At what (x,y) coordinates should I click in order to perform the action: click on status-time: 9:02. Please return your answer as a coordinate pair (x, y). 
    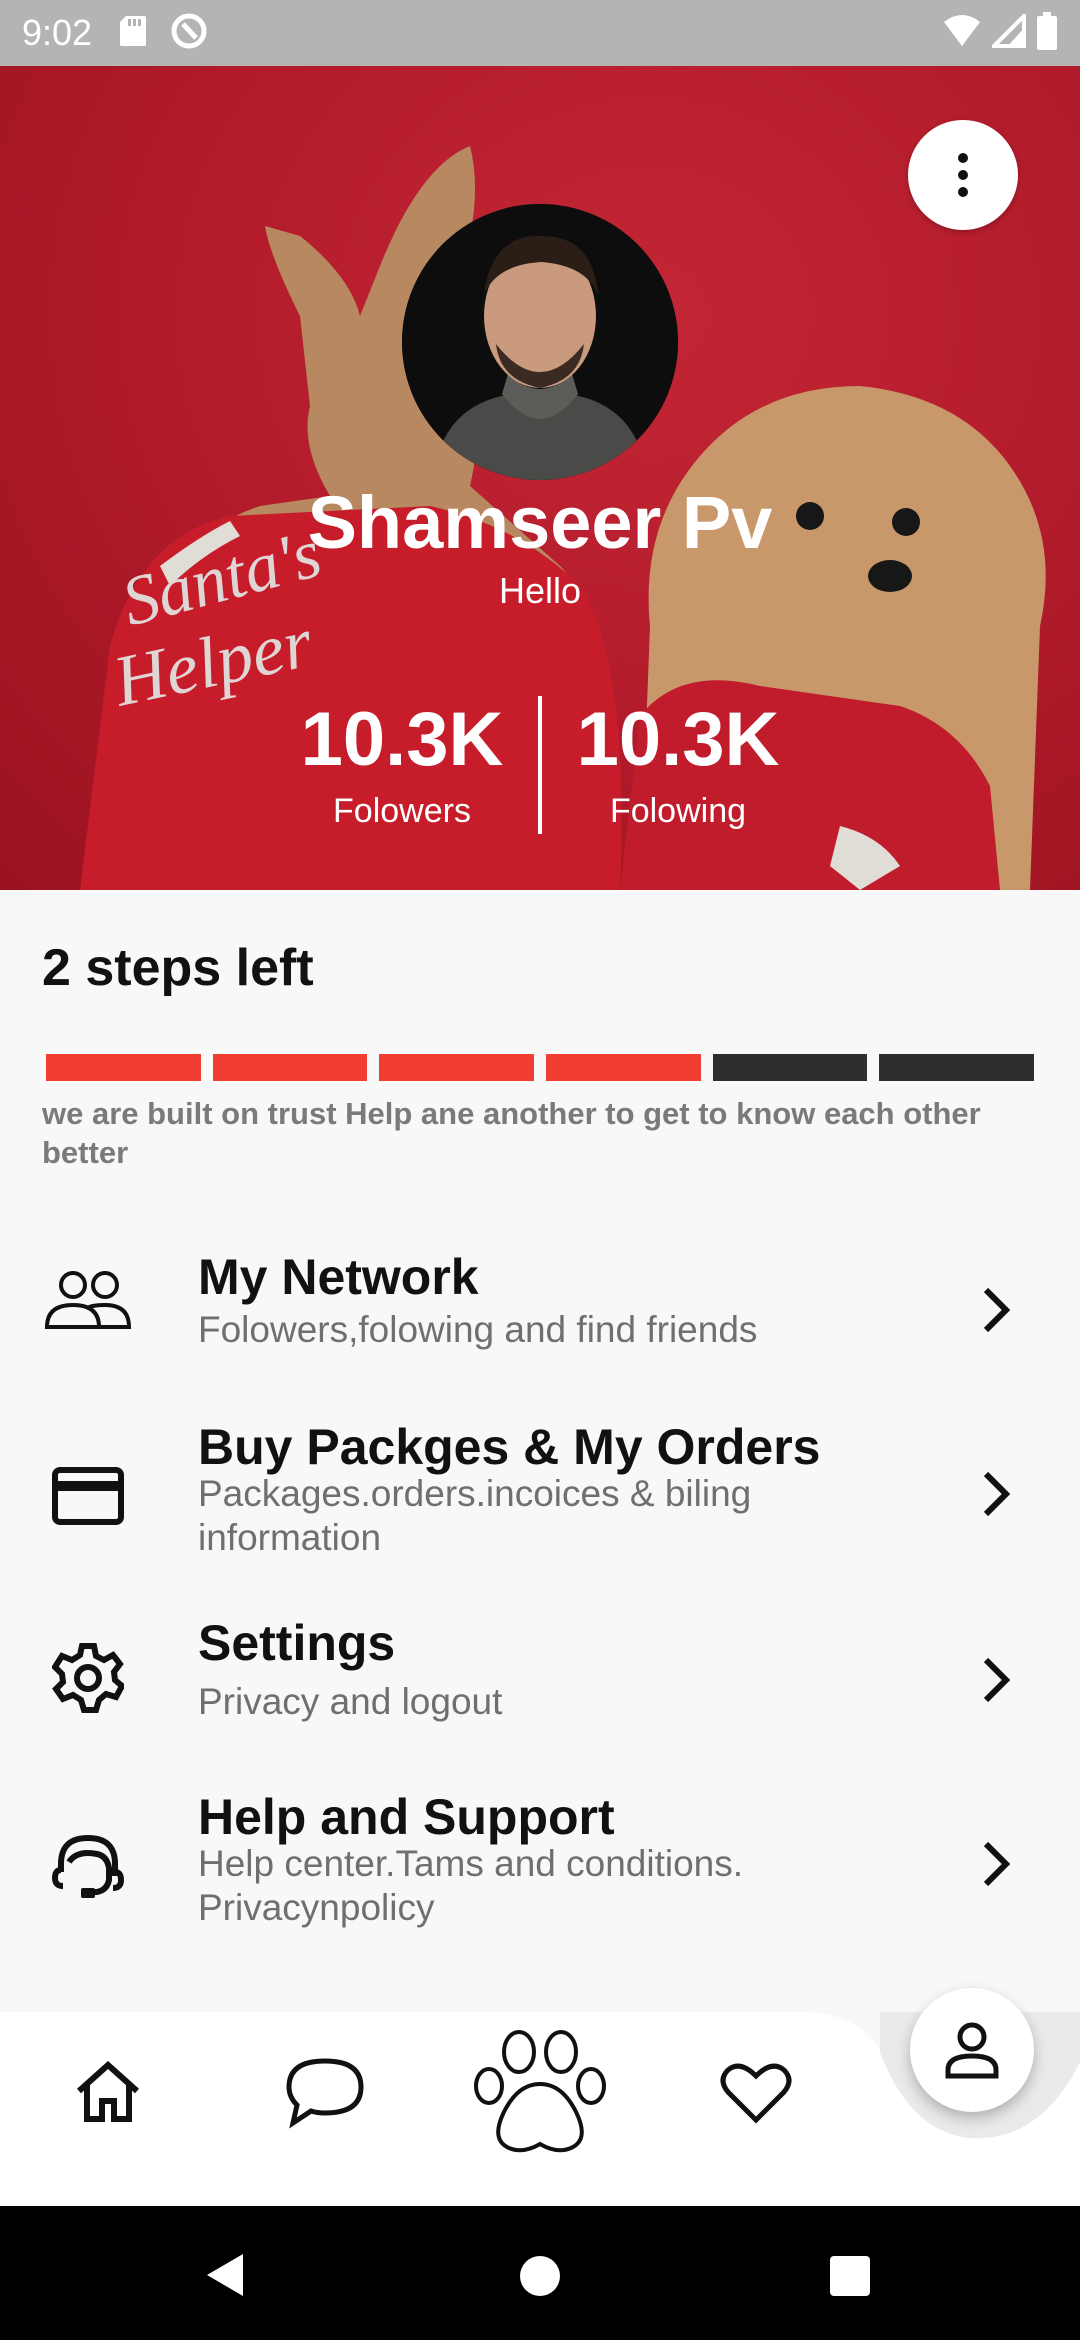
    Looking at the image, I should click on (57, 32).